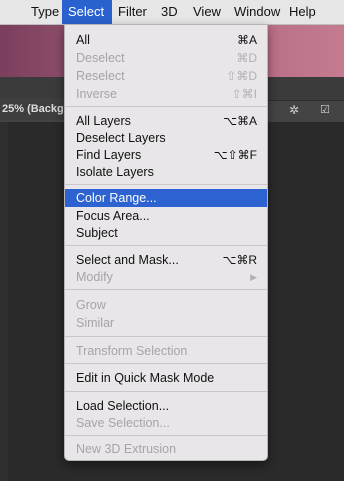  Describe the element at coordinates (166, 233) in the screenshot. I see `menu-item-subject: Subject` at that location.